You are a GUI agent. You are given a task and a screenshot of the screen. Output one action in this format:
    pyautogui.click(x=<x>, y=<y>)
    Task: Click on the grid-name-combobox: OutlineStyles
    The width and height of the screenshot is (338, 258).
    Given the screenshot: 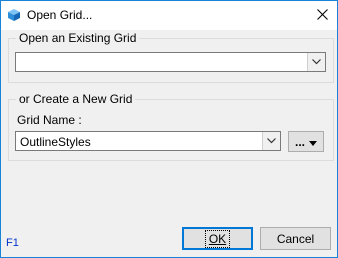 What is the action you would take?
    pyautogui.click(x=148, y=141)
    